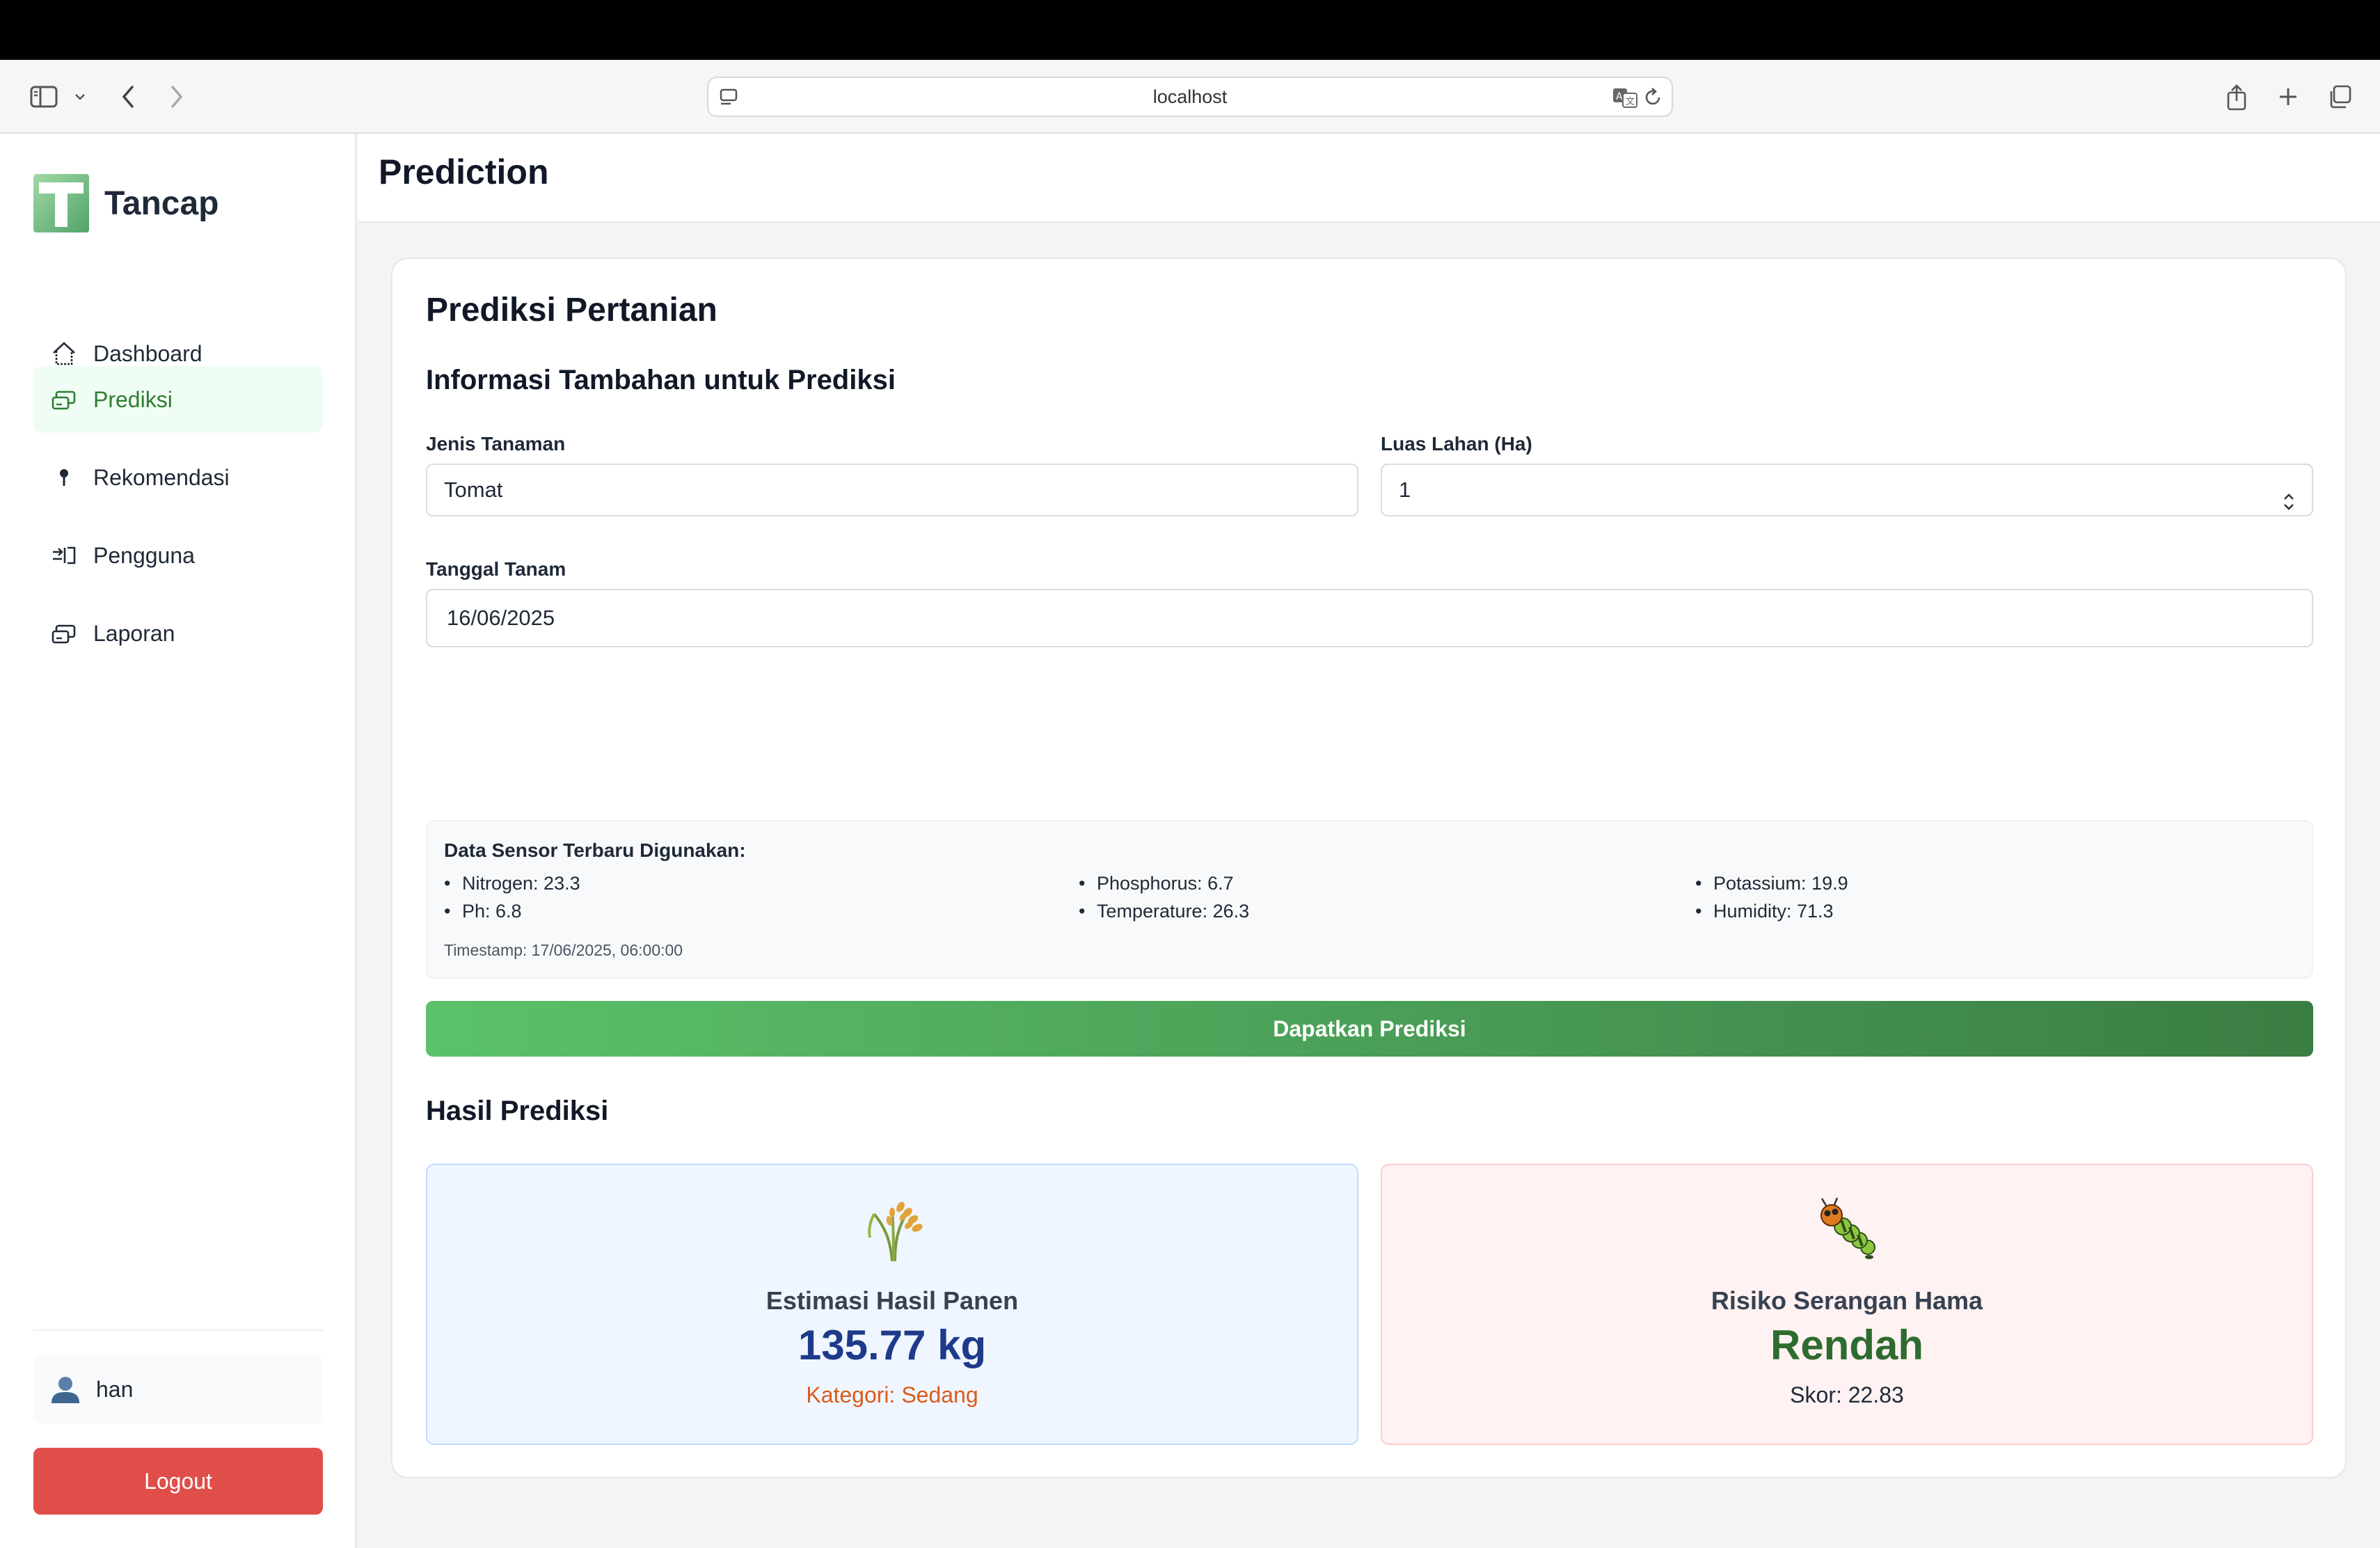  What do you see at coordinates (1164, 911) in the screenshot?
I see `sensor-item: Temperature: 26.3` at bounding box center [1164, 911].